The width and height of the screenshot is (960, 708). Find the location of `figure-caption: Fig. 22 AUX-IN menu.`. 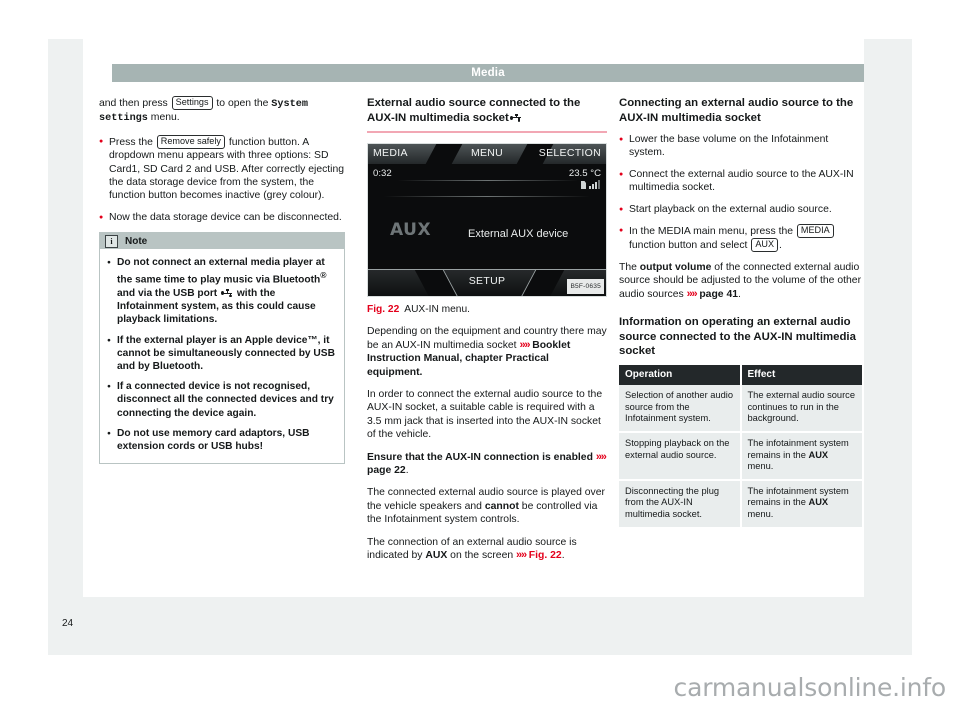

figure-caption: Fig. 22 AUX-IN menu. is located at coordinates (487, 309).